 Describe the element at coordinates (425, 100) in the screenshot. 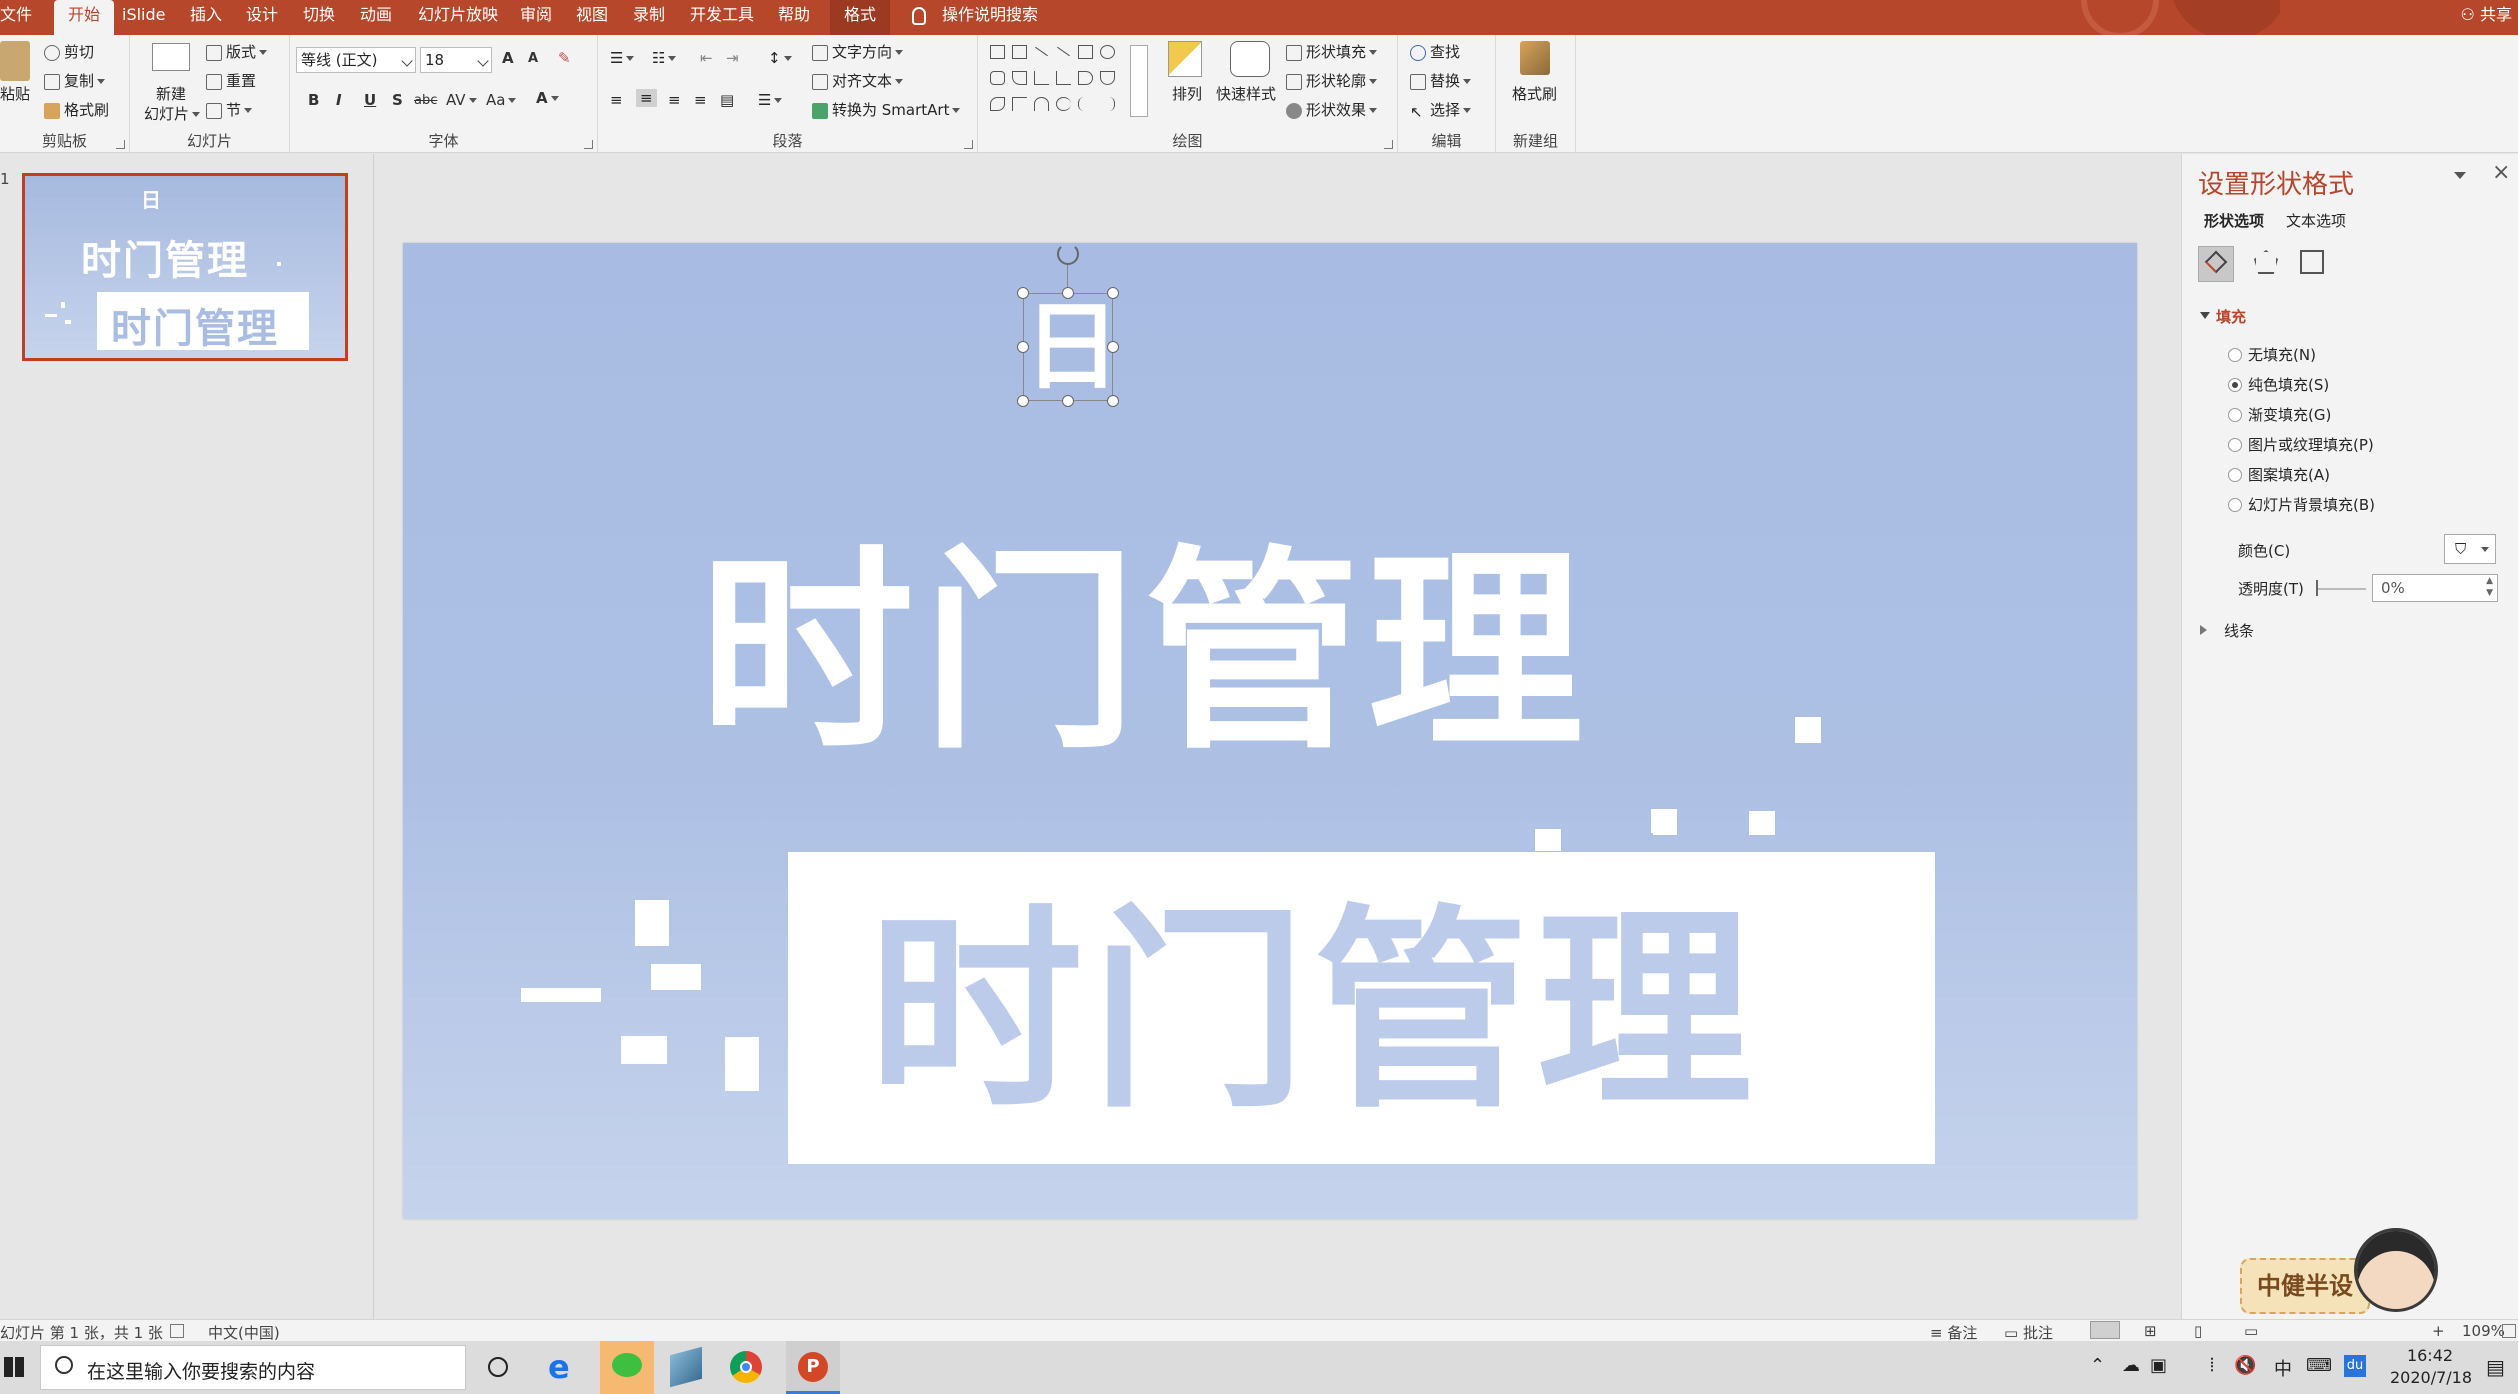

I see `strikethrough-button: abc` at that location.